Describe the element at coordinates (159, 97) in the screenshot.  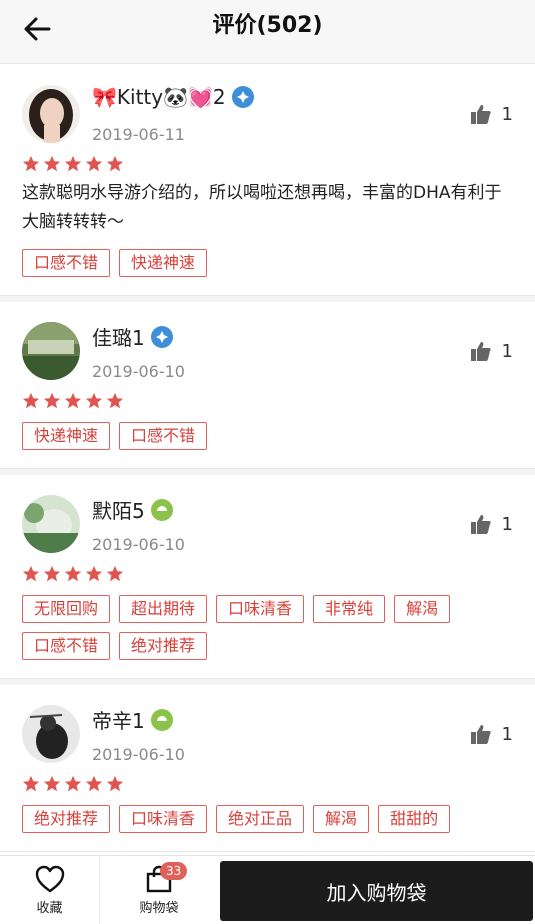
I see `user-name: 🎀Kitty🐼💓2` at that location.